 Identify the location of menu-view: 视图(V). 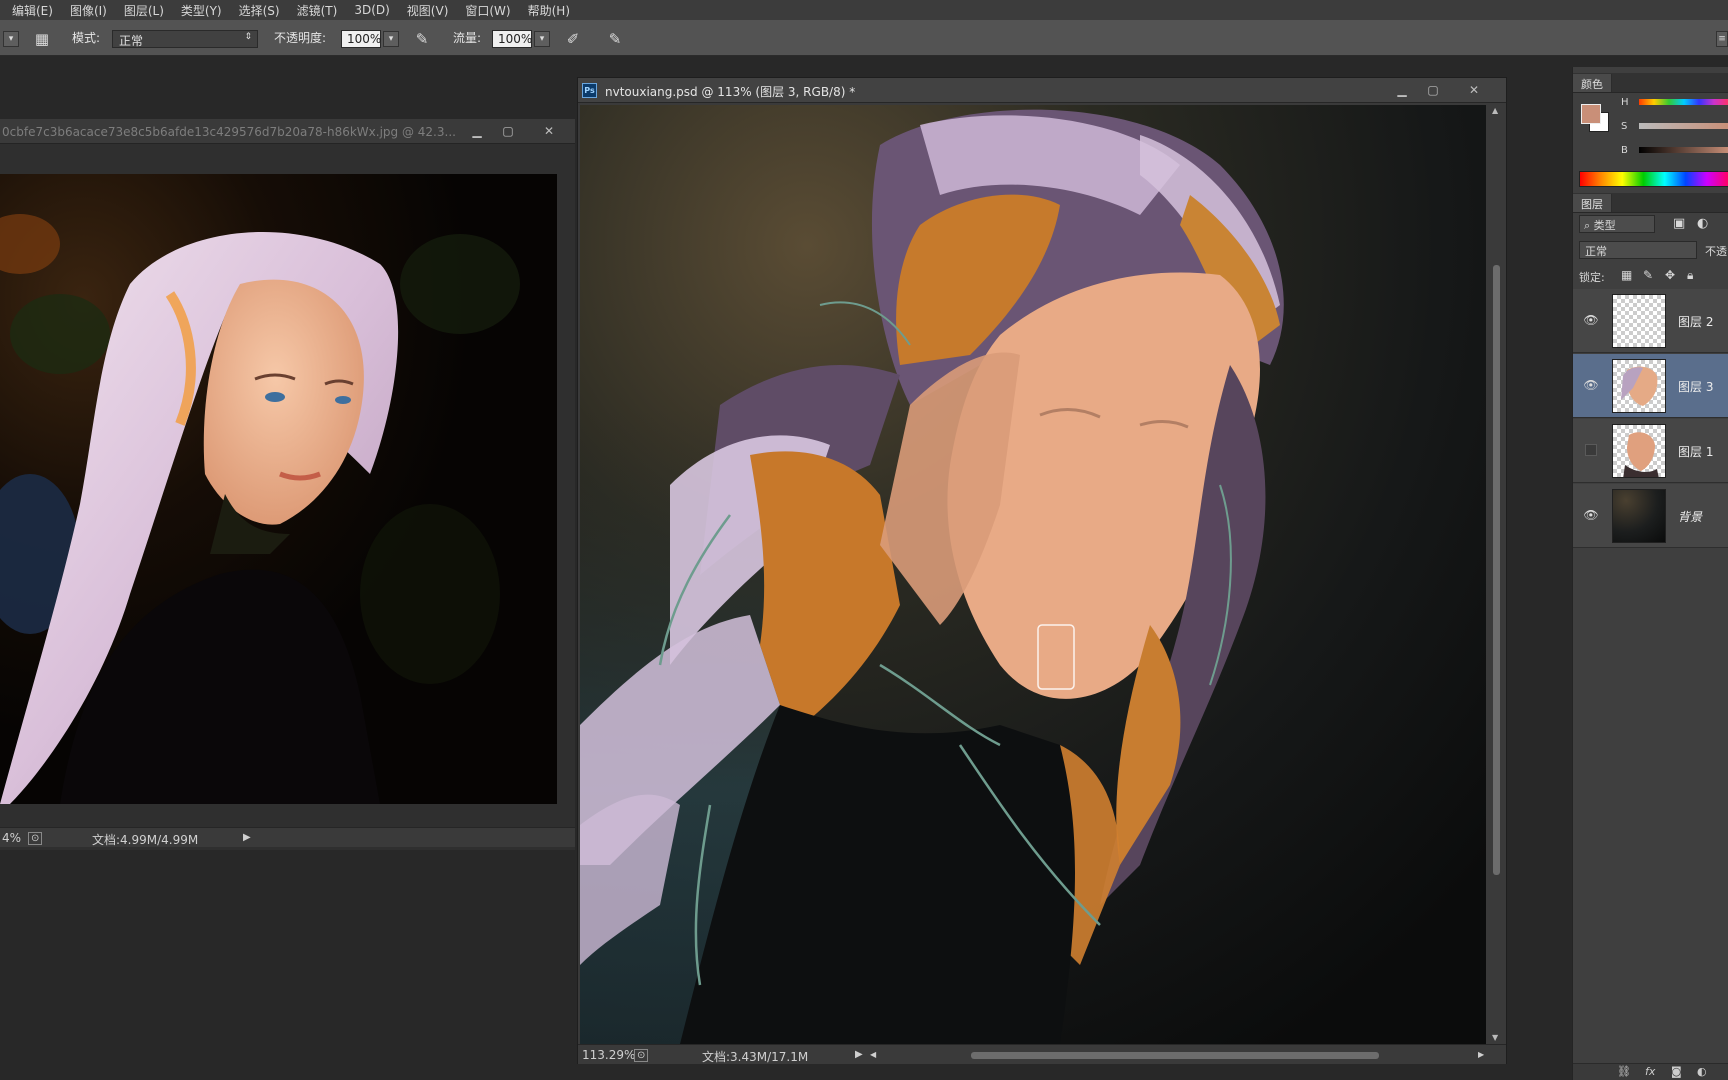
(428, 10).